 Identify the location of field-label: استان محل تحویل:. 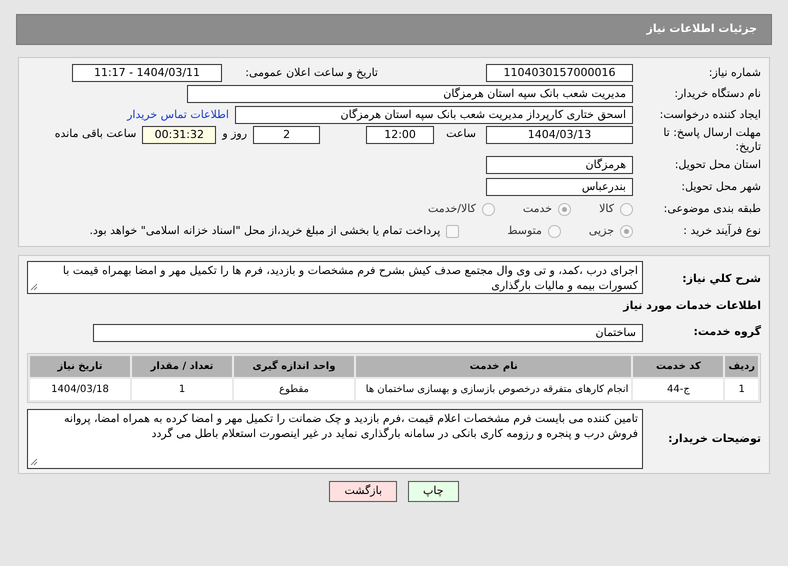
(717, 164).